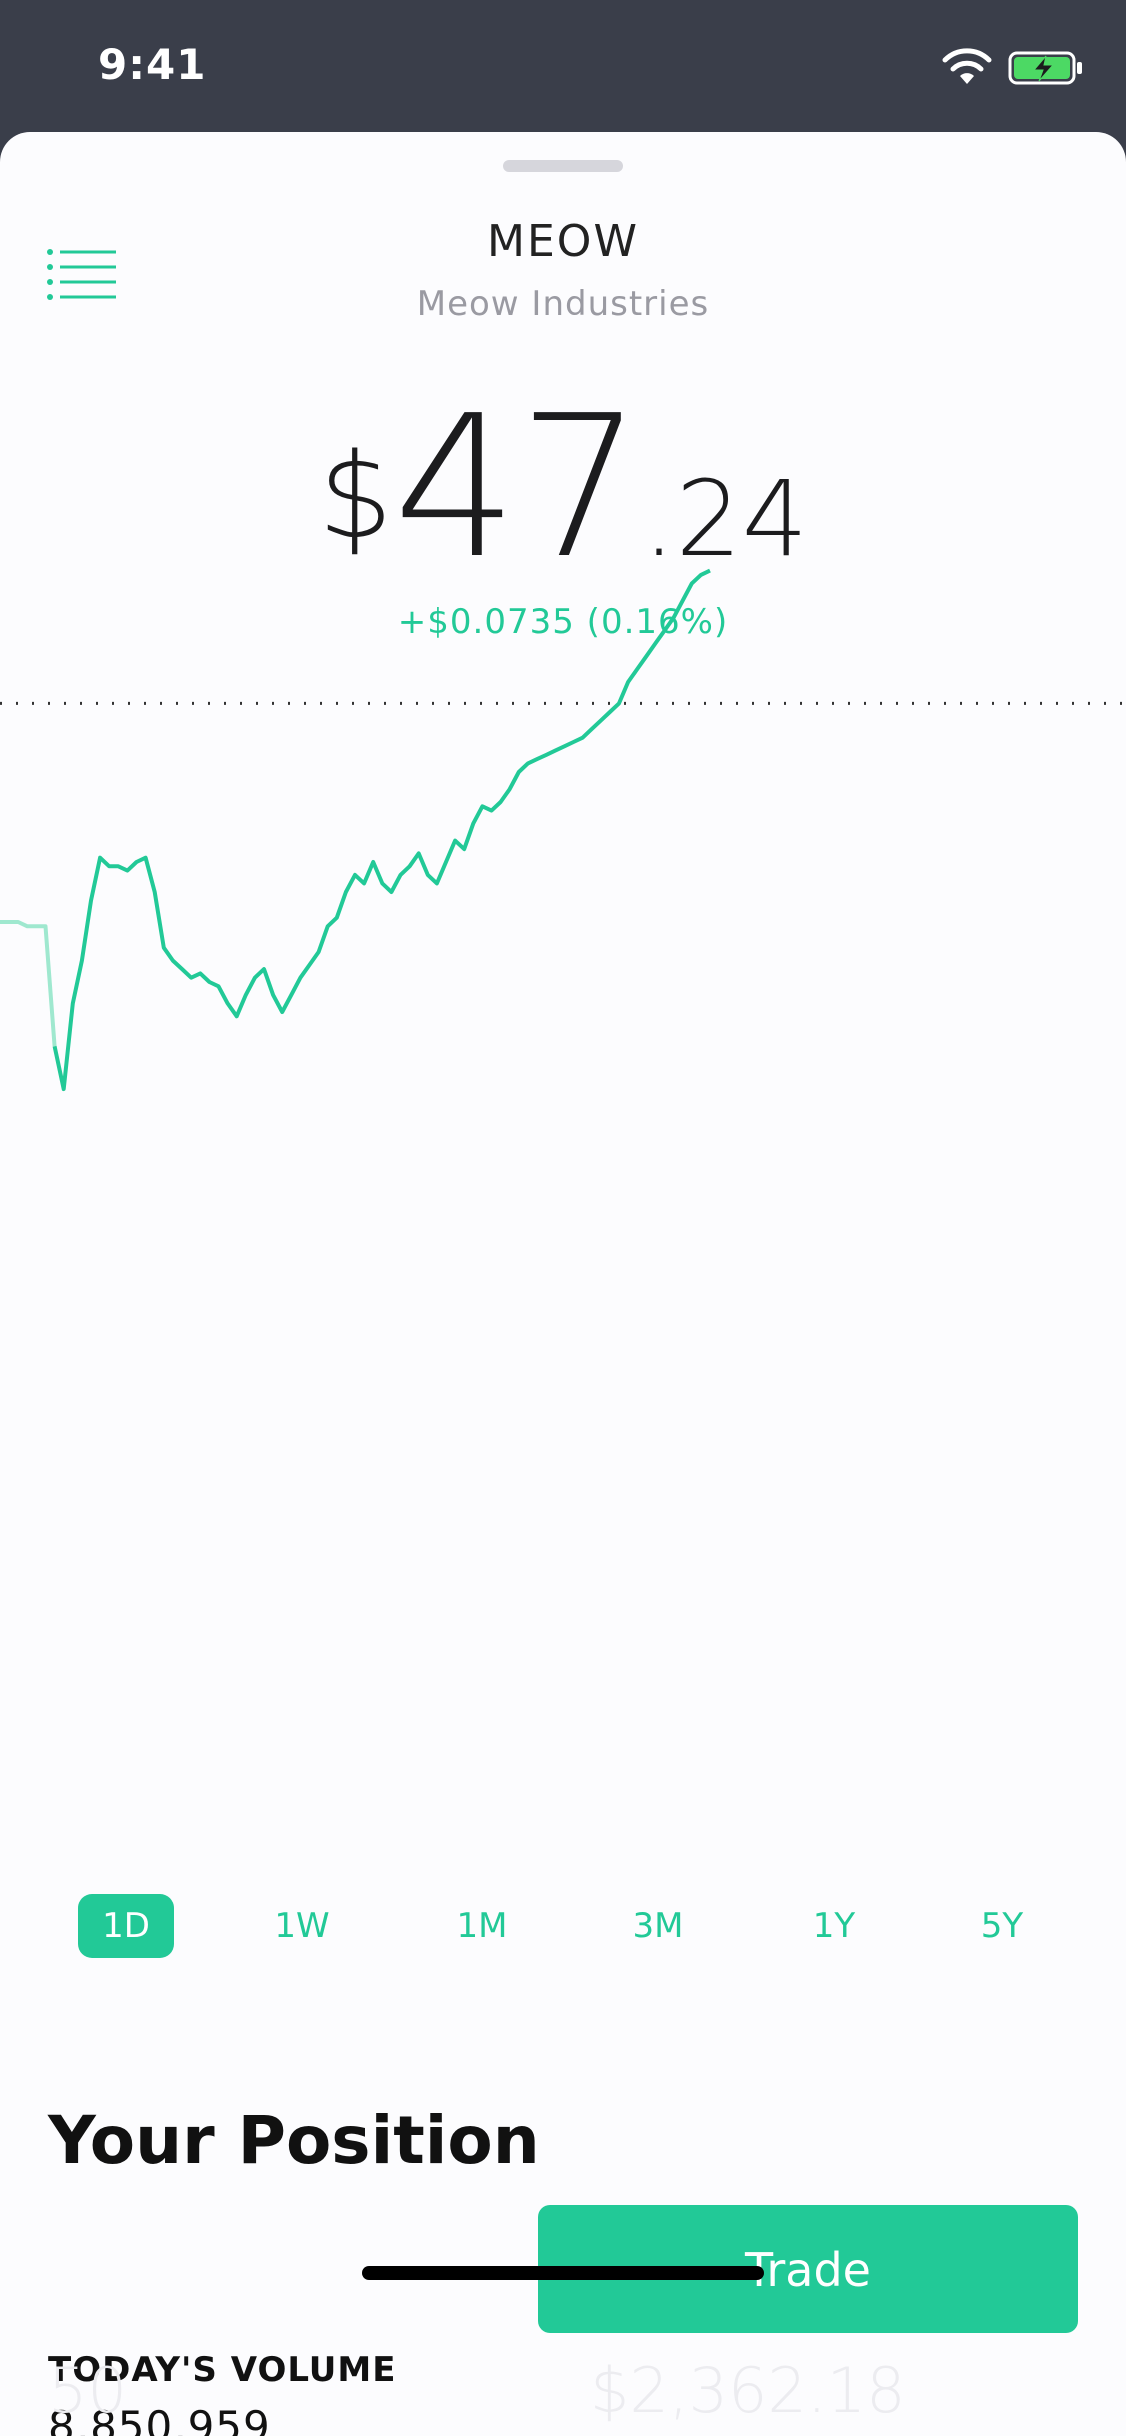 The width and height of the screenshot is (1126, 2436). Describe the element at coordinates (28, 983) in the screenshot. I see `series-line-premarket` at that location.